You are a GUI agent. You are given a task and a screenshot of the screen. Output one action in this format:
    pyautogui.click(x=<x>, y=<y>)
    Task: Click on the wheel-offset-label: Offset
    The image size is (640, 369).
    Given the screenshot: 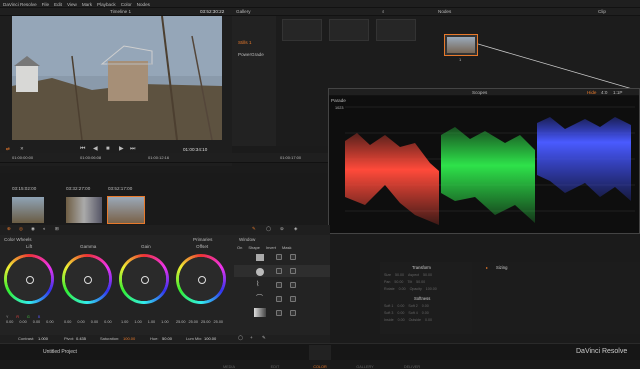 What is the action you would take?
    pyautogui.click(x=202, y=246)
    